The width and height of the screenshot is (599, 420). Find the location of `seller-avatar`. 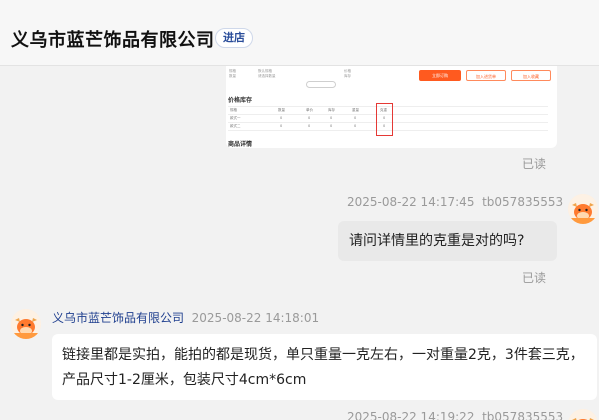

seller-avatar is located at coordinates (26, 324).